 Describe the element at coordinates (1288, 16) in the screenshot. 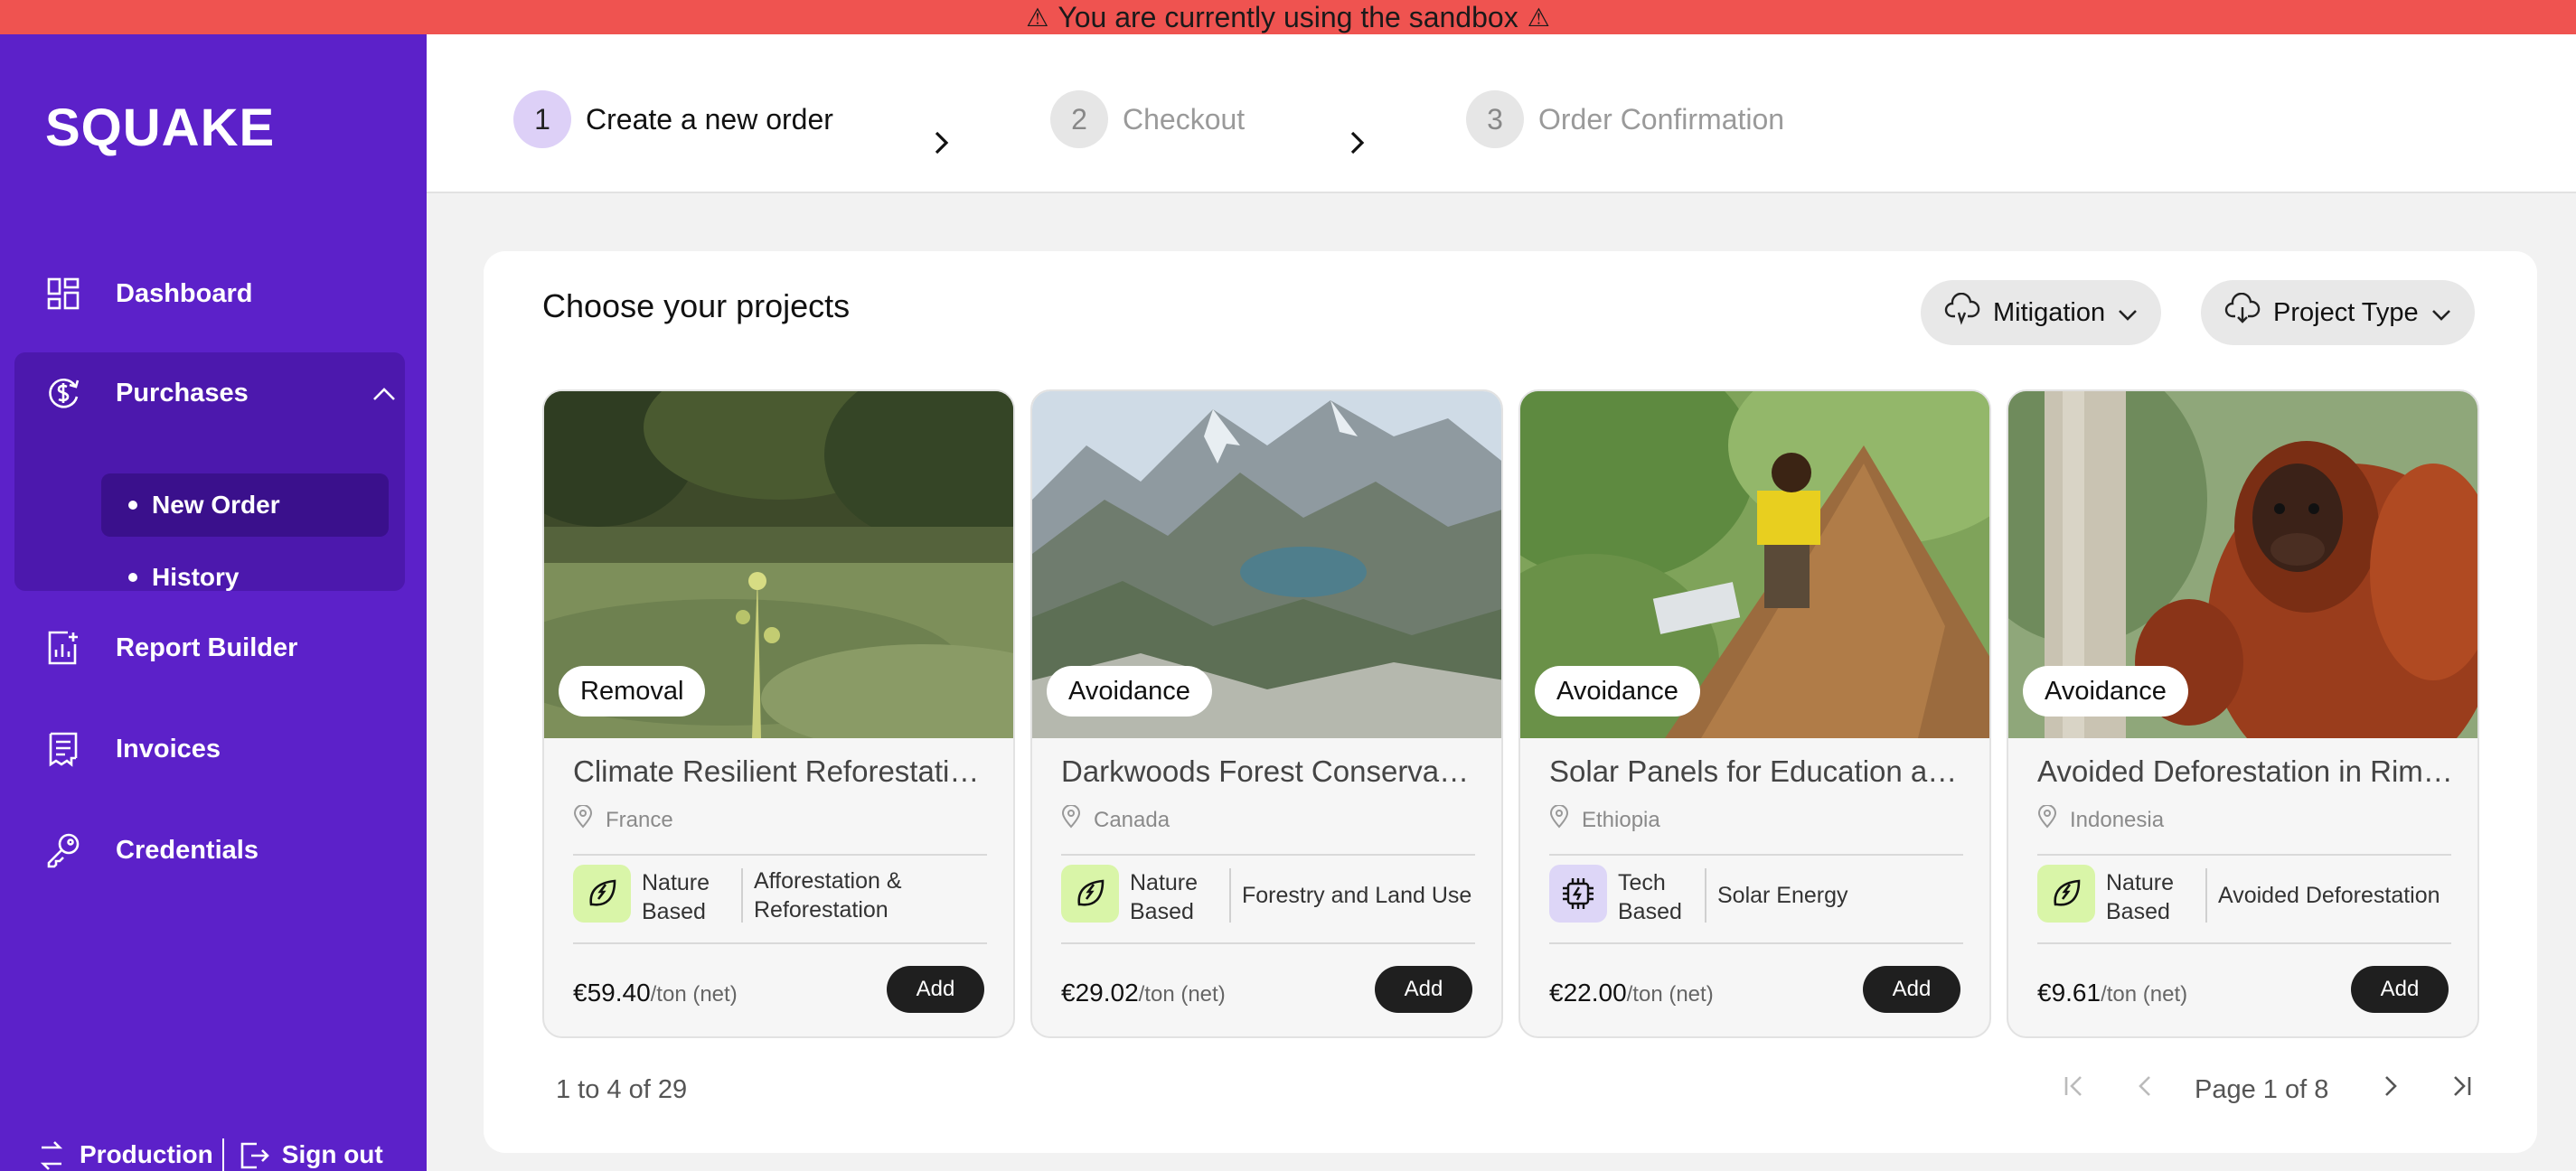

I see `sandbox-banner-text: You are currently using the sandbox` at that location.